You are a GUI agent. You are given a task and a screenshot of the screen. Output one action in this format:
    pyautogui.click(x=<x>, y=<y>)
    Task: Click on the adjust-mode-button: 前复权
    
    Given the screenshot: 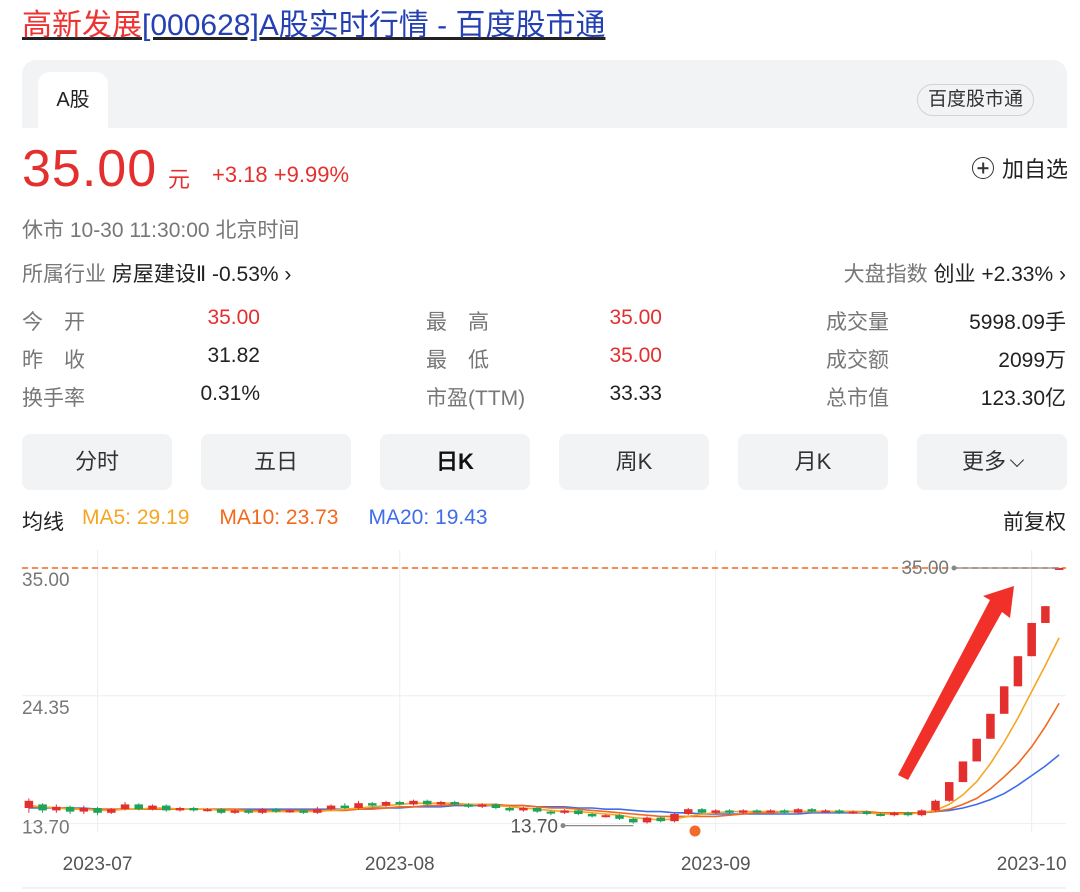 What is the action you would take?
    pyautogui.click(x=1034, y=521)
    